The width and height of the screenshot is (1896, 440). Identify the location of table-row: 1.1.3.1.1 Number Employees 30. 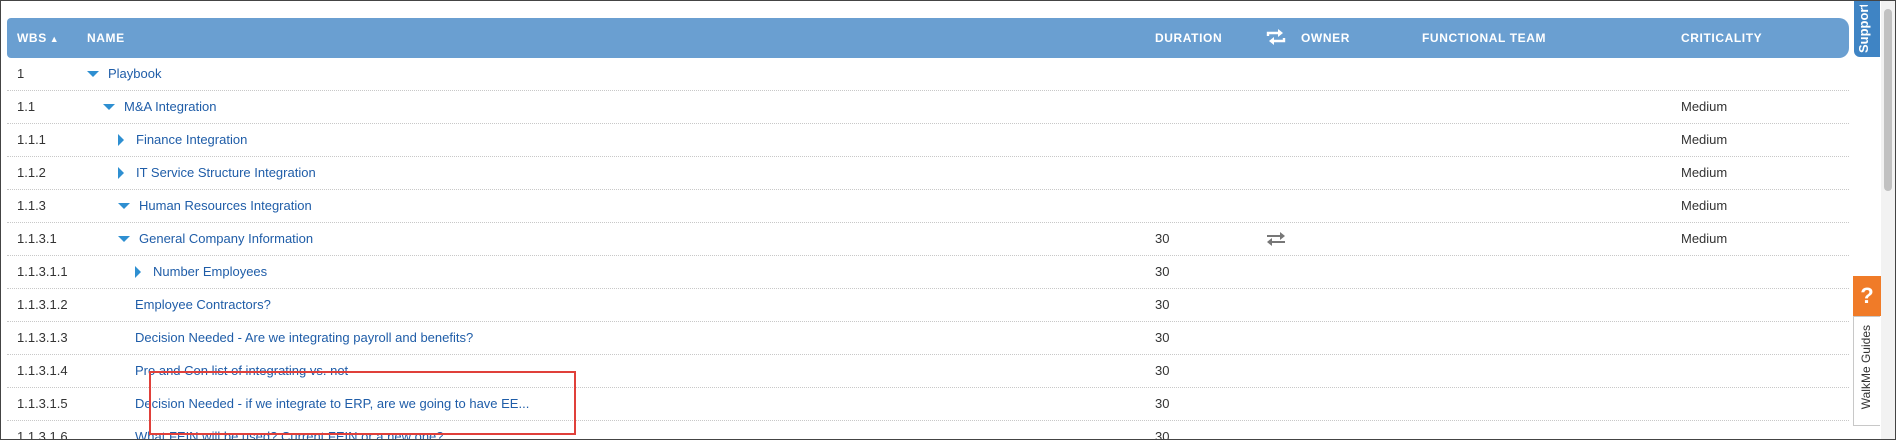
(928, 272).